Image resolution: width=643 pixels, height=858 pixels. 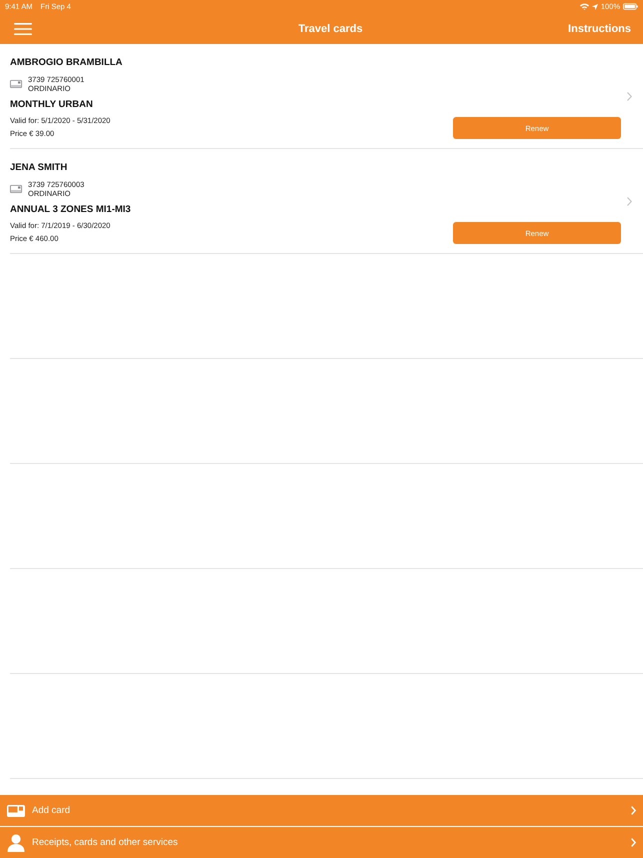 I want to click on menu-button, so click(x=23, y=29).